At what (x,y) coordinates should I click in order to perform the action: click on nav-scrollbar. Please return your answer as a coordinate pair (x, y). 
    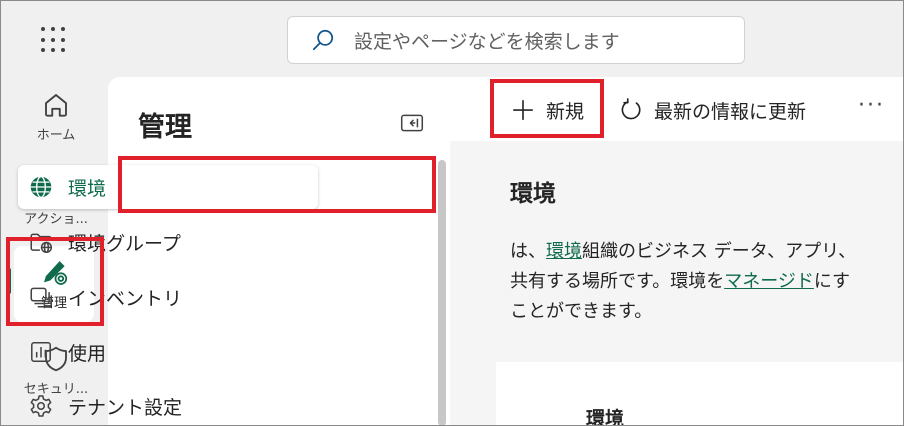
    Looking at the image, I should click on (442, 293).